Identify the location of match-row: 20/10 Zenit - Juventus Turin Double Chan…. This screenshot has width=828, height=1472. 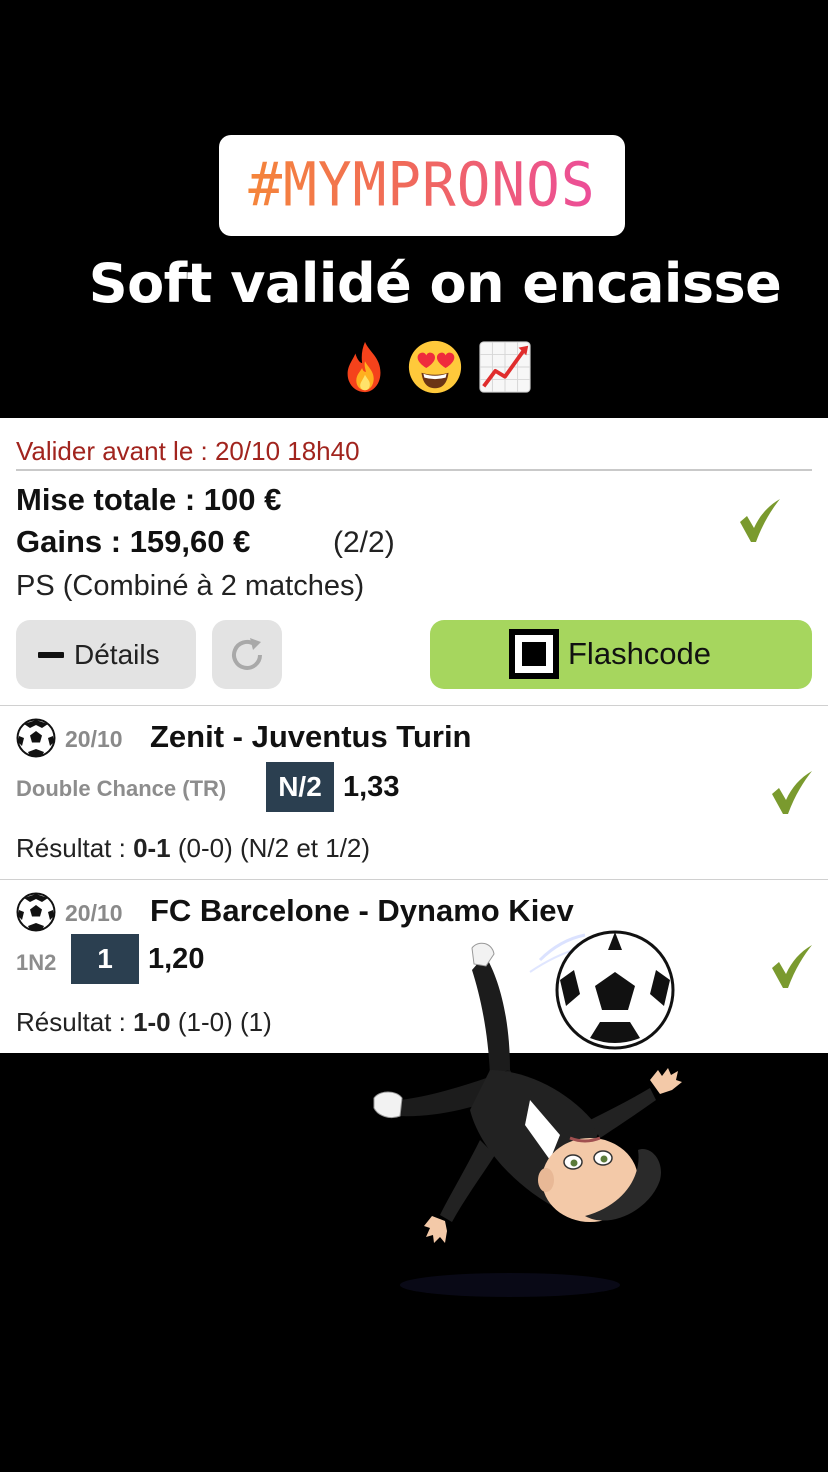
(414, 792).